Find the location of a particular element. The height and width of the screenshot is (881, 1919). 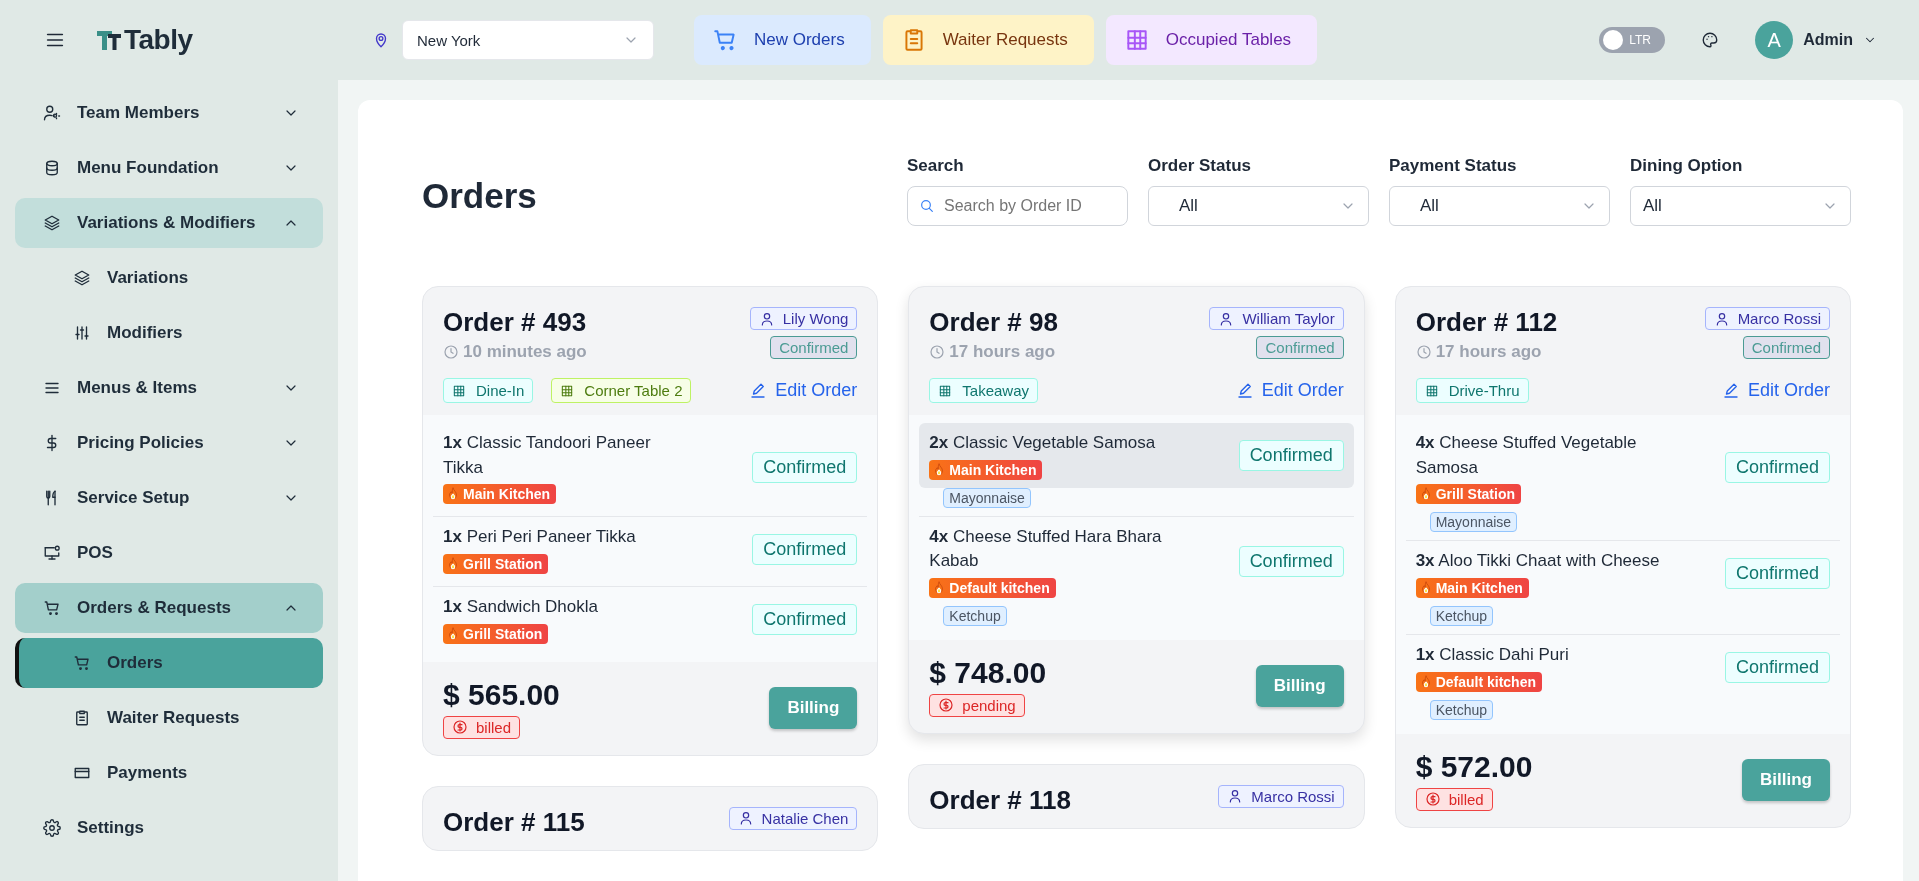

clipboard-icon is located at coordinates (82, 718).